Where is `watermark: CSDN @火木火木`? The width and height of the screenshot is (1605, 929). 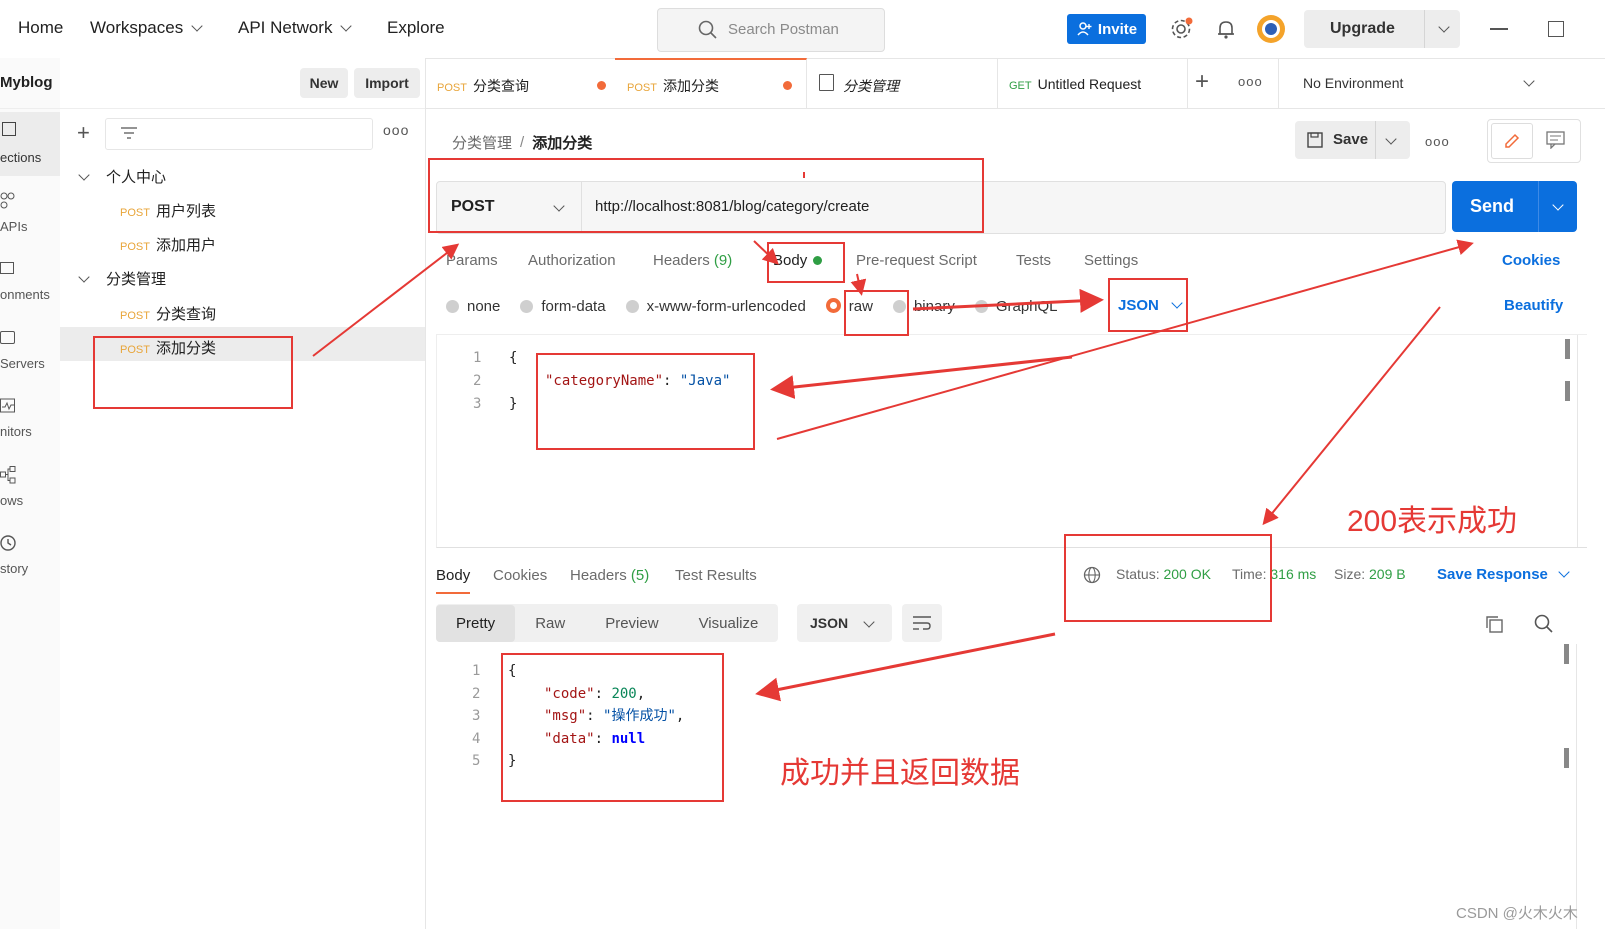
watermark: CSDN @火木火木 is located at coordinates (1517, 913).